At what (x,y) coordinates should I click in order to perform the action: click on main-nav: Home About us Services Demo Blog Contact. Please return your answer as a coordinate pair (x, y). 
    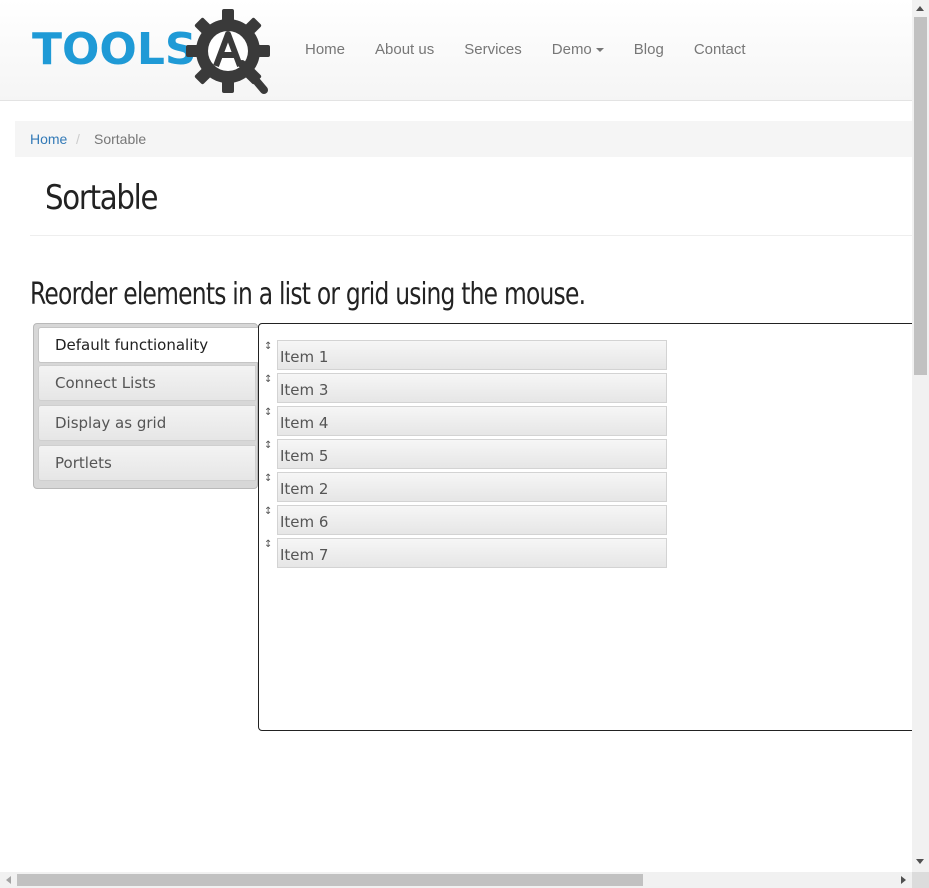
    Looking at the image, I should click on (525, 50).